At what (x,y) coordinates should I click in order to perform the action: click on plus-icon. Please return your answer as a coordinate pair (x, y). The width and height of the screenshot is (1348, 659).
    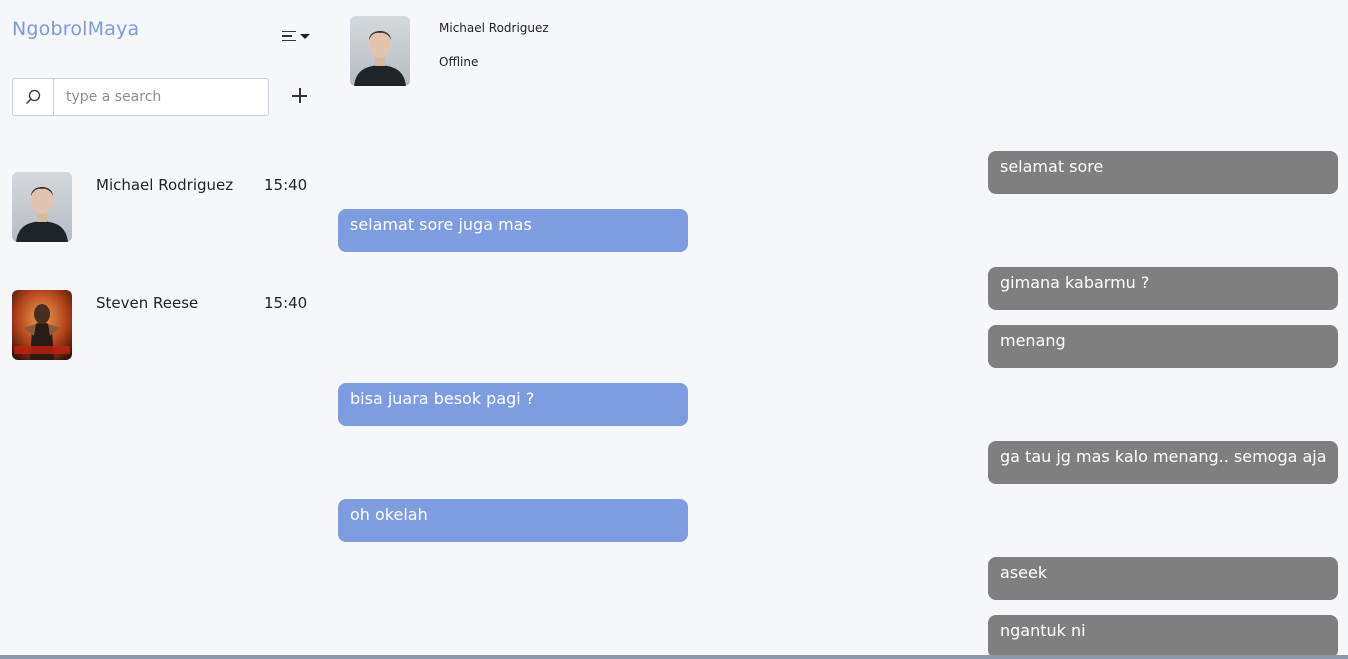
    Looking at the image, I should click on (300, 96).